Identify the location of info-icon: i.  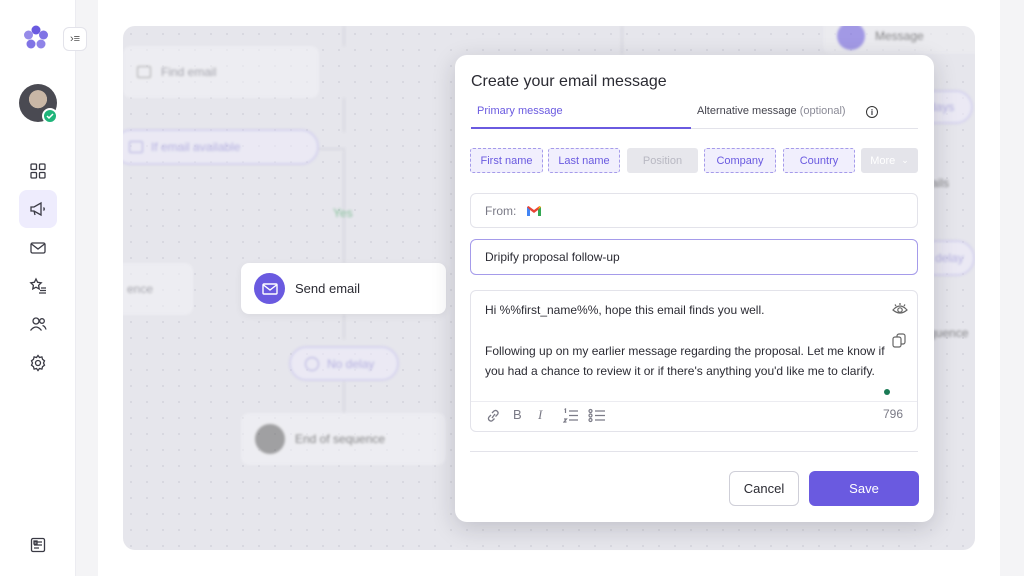
(872, 112).